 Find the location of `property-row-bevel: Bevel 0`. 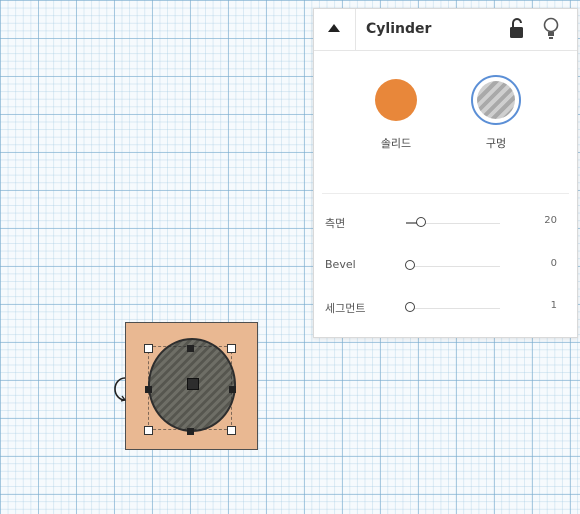

property-row-bevel: Bevel 0 is located at coordinates (445, 266).